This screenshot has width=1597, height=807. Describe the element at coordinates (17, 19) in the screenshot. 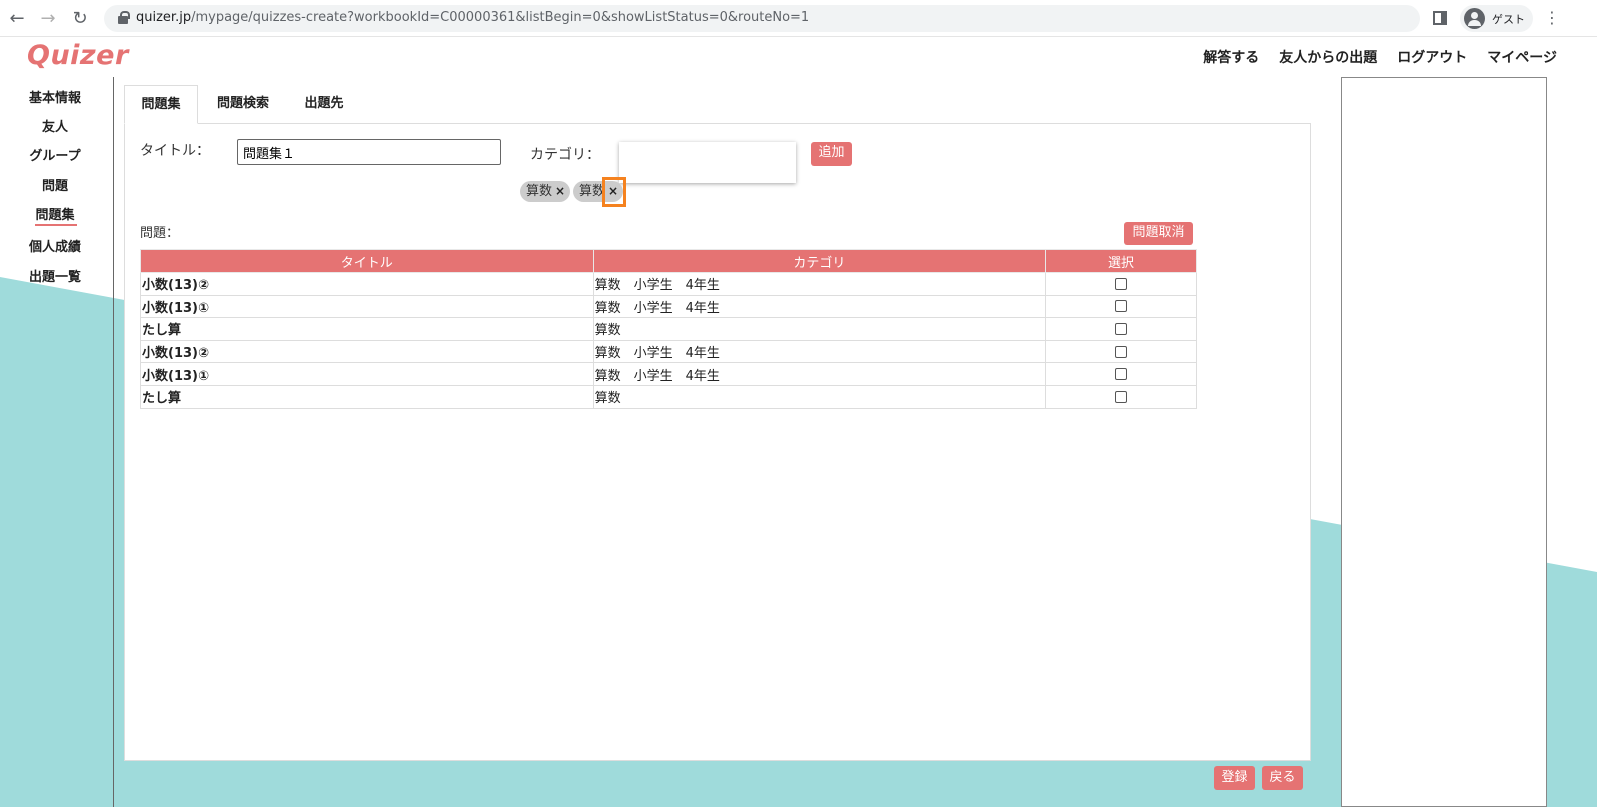

I see `back-arrow-icon: ←` at that location.